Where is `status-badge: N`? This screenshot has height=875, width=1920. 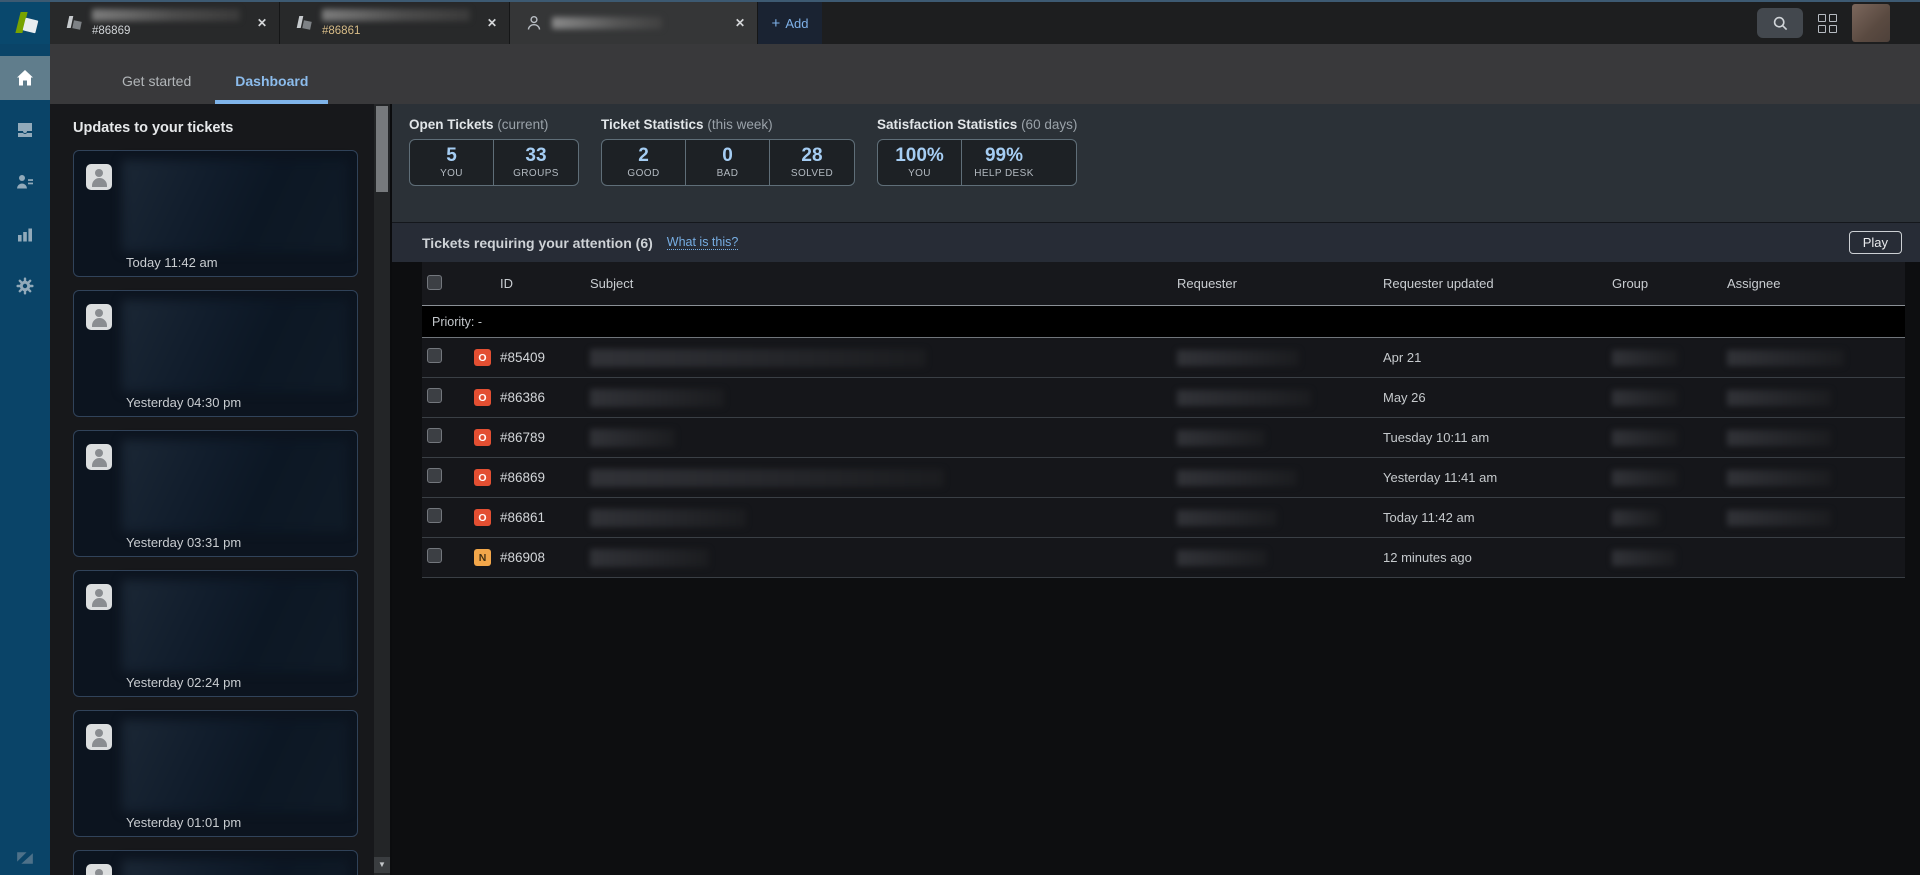
status-badge: N is located at coordinates (482, 557).